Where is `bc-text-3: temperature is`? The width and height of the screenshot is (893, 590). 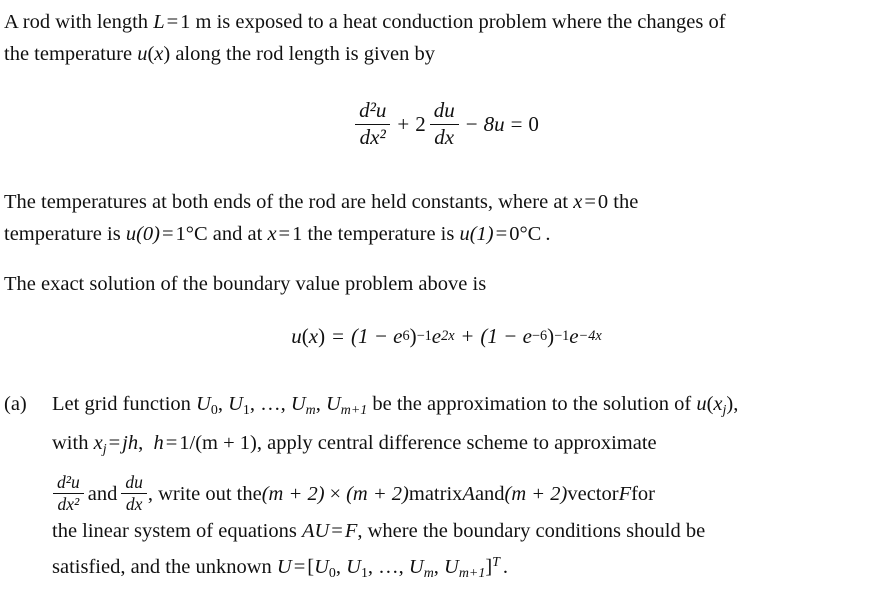 bc-text-3: temperature is is located at coordinates (65, 234).